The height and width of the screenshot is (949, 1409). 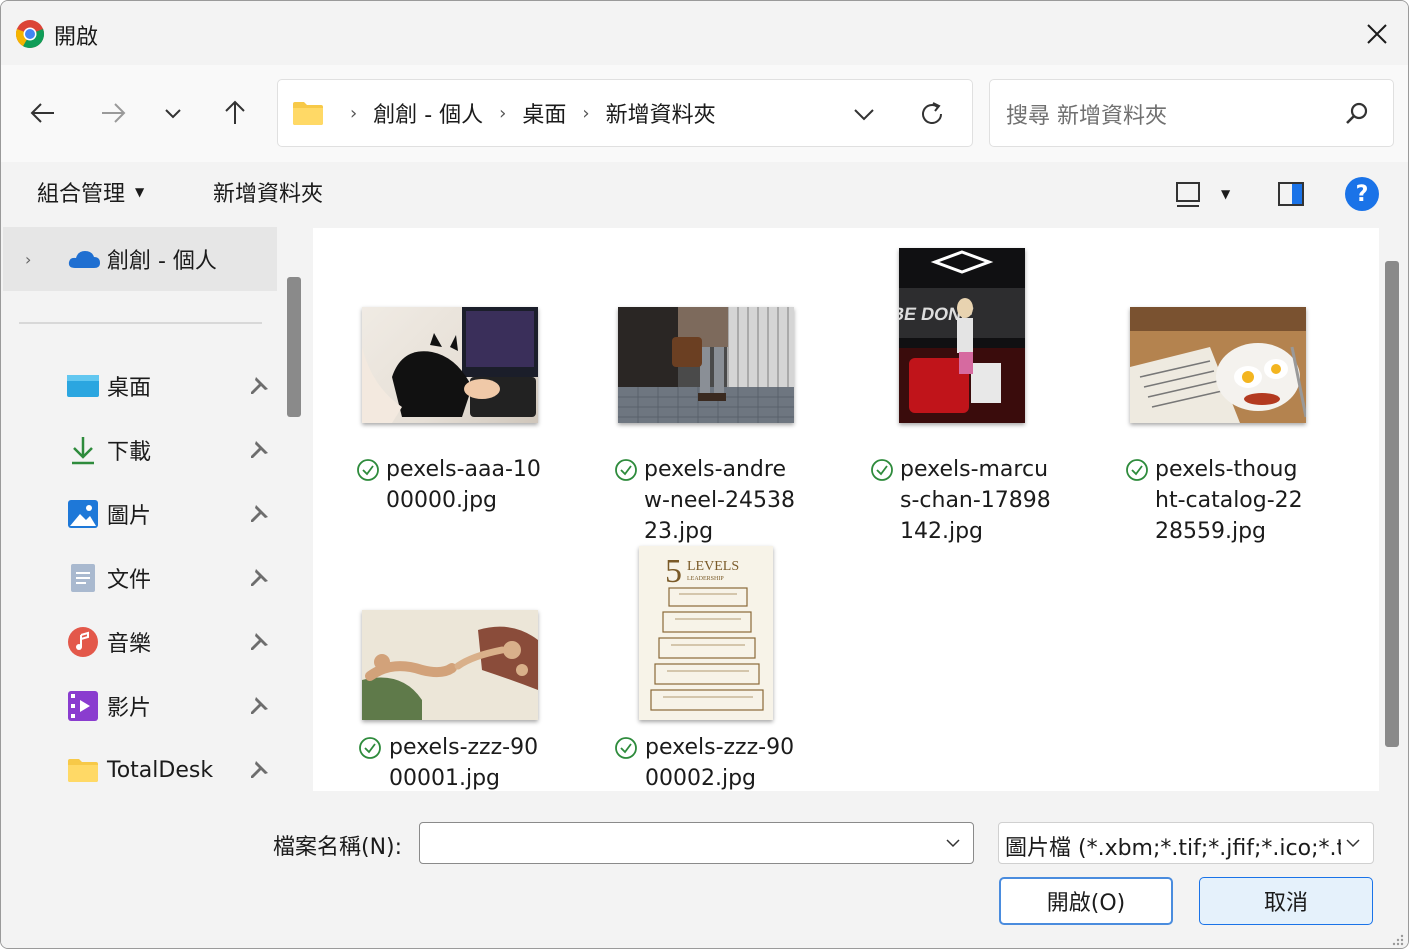 I want to click on filename-dropdown-button, so click(x=953, y=843).